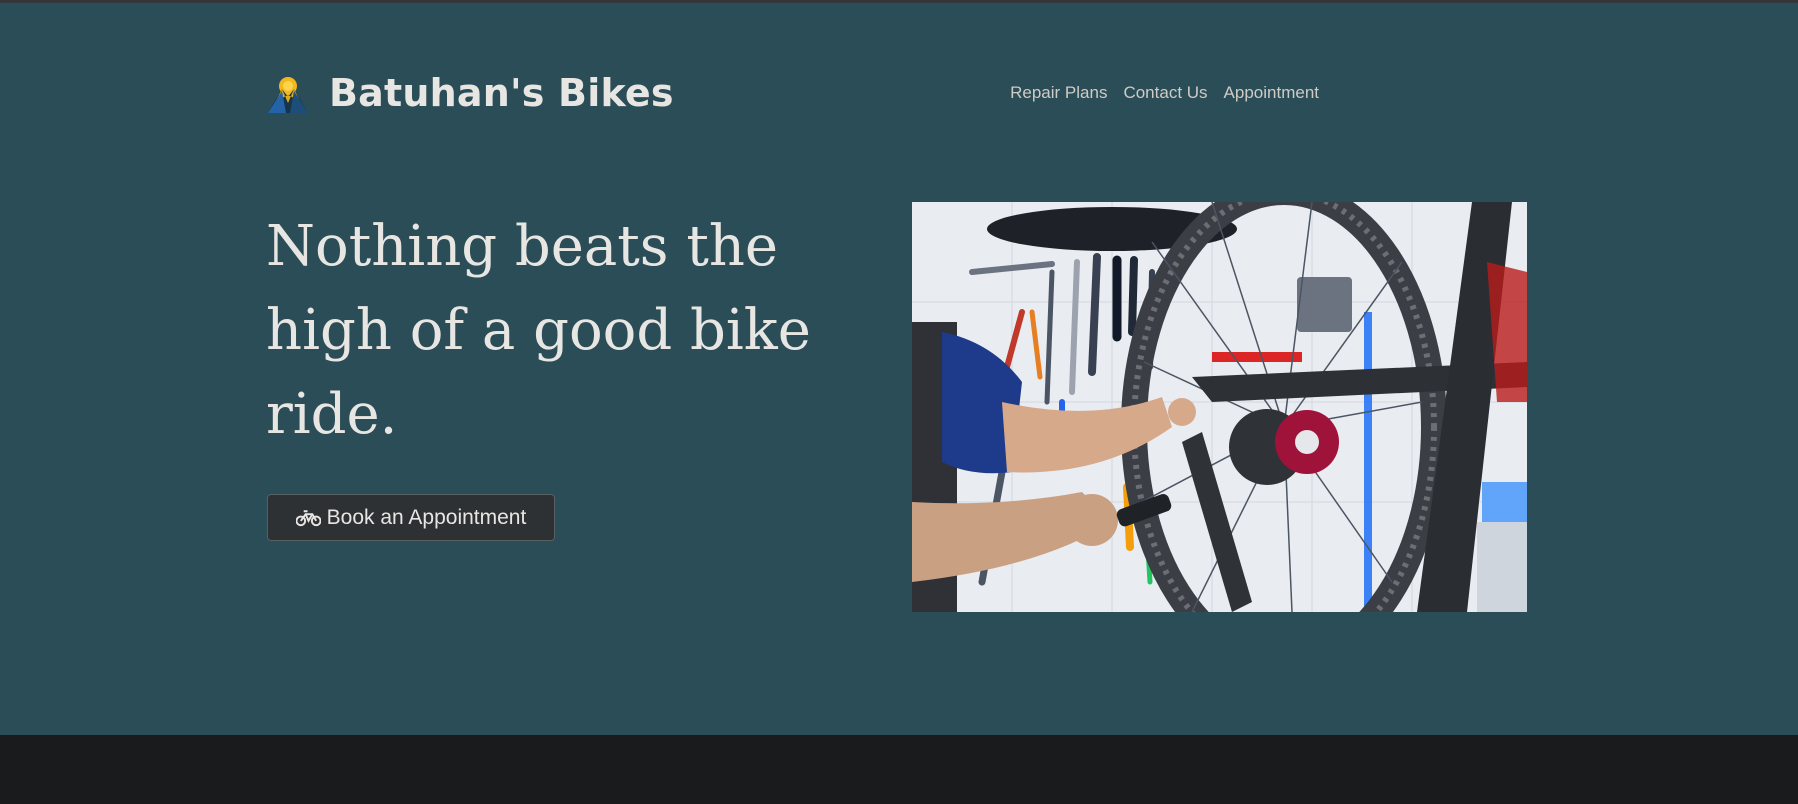  I want to click on page-footer-band, so click(899, 769).